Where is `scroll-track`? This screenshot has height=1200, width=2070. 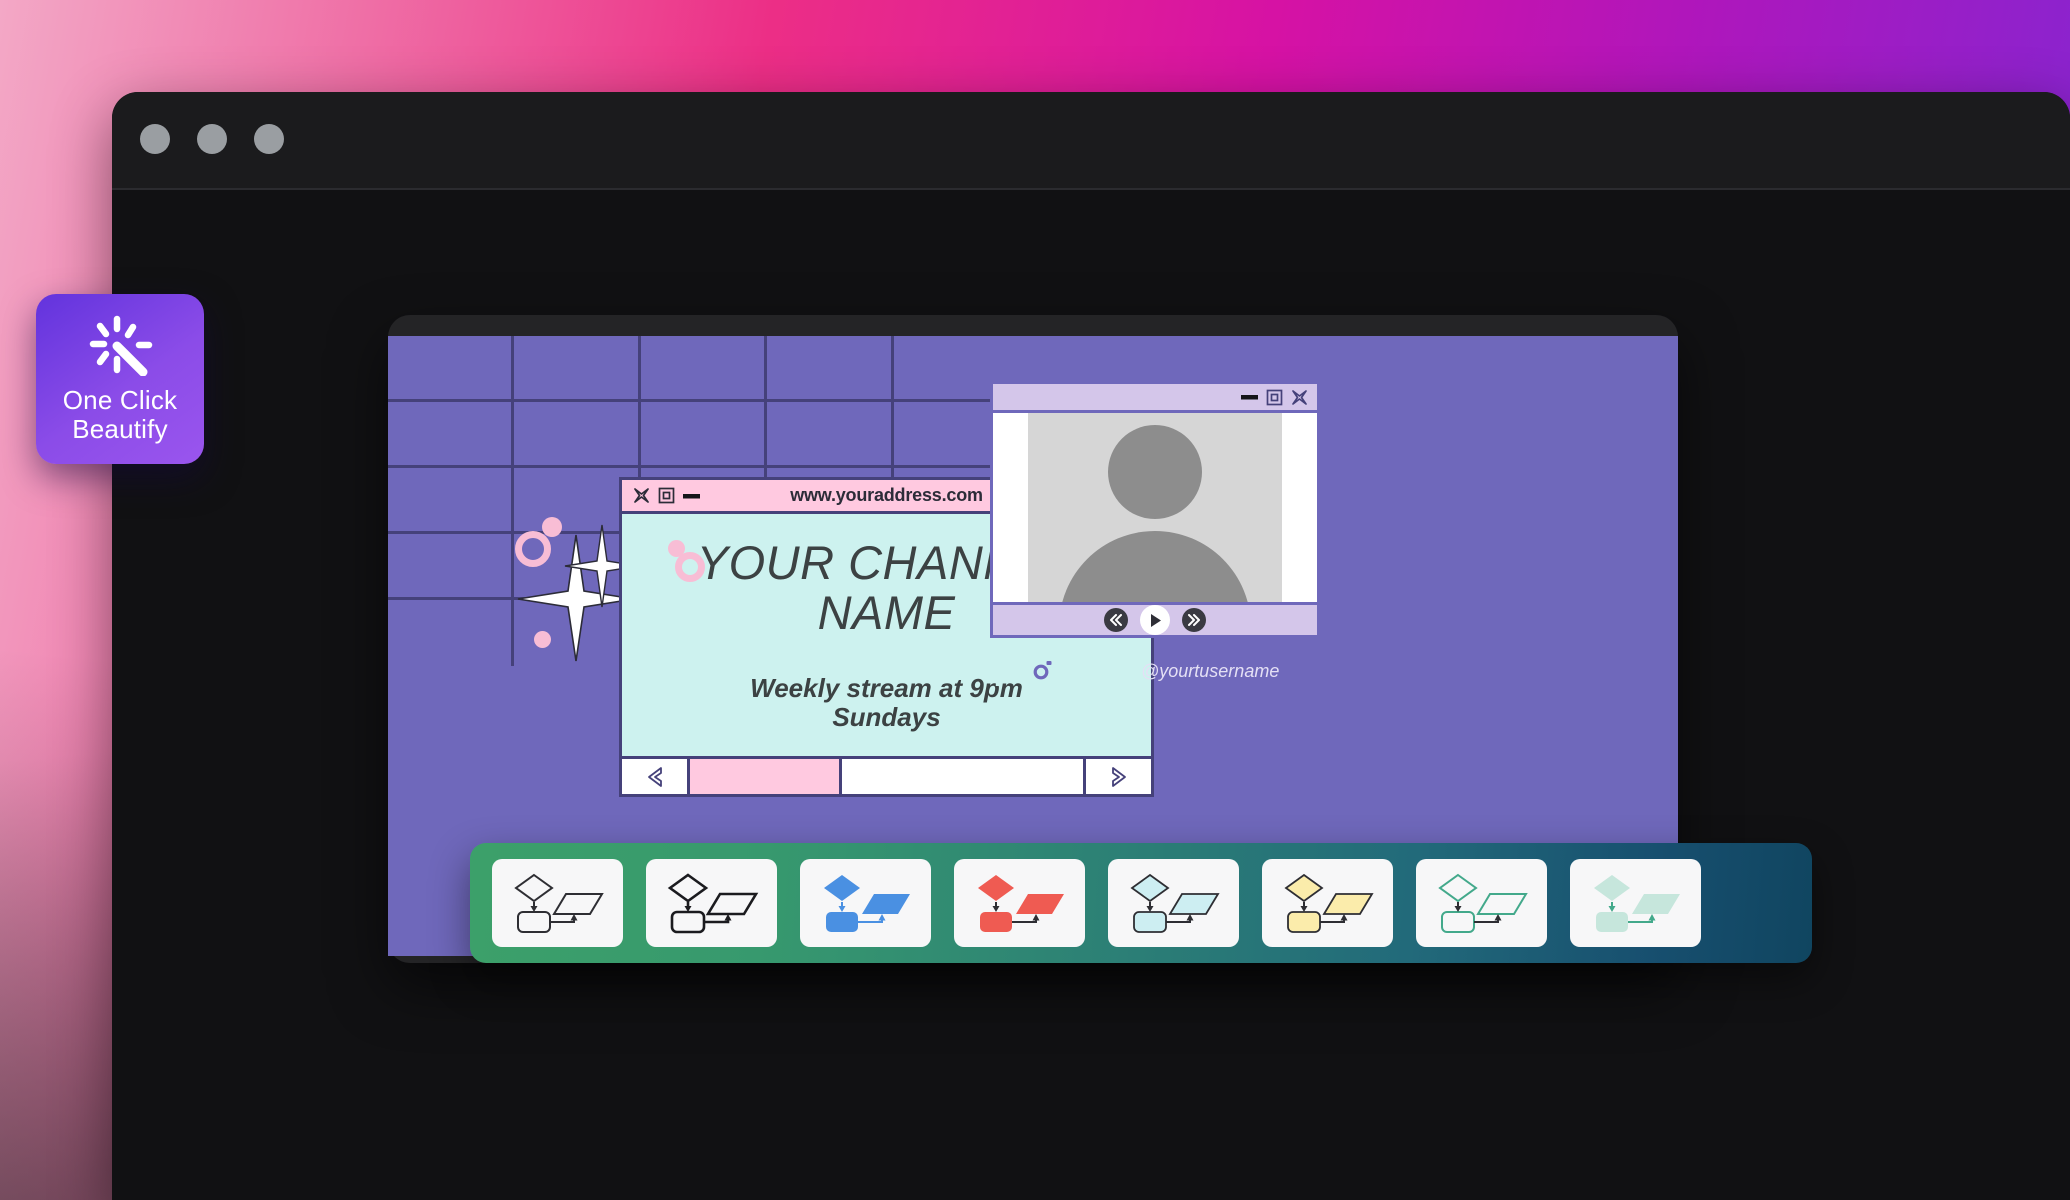 scroll-track is located at coordinates (886, 776).